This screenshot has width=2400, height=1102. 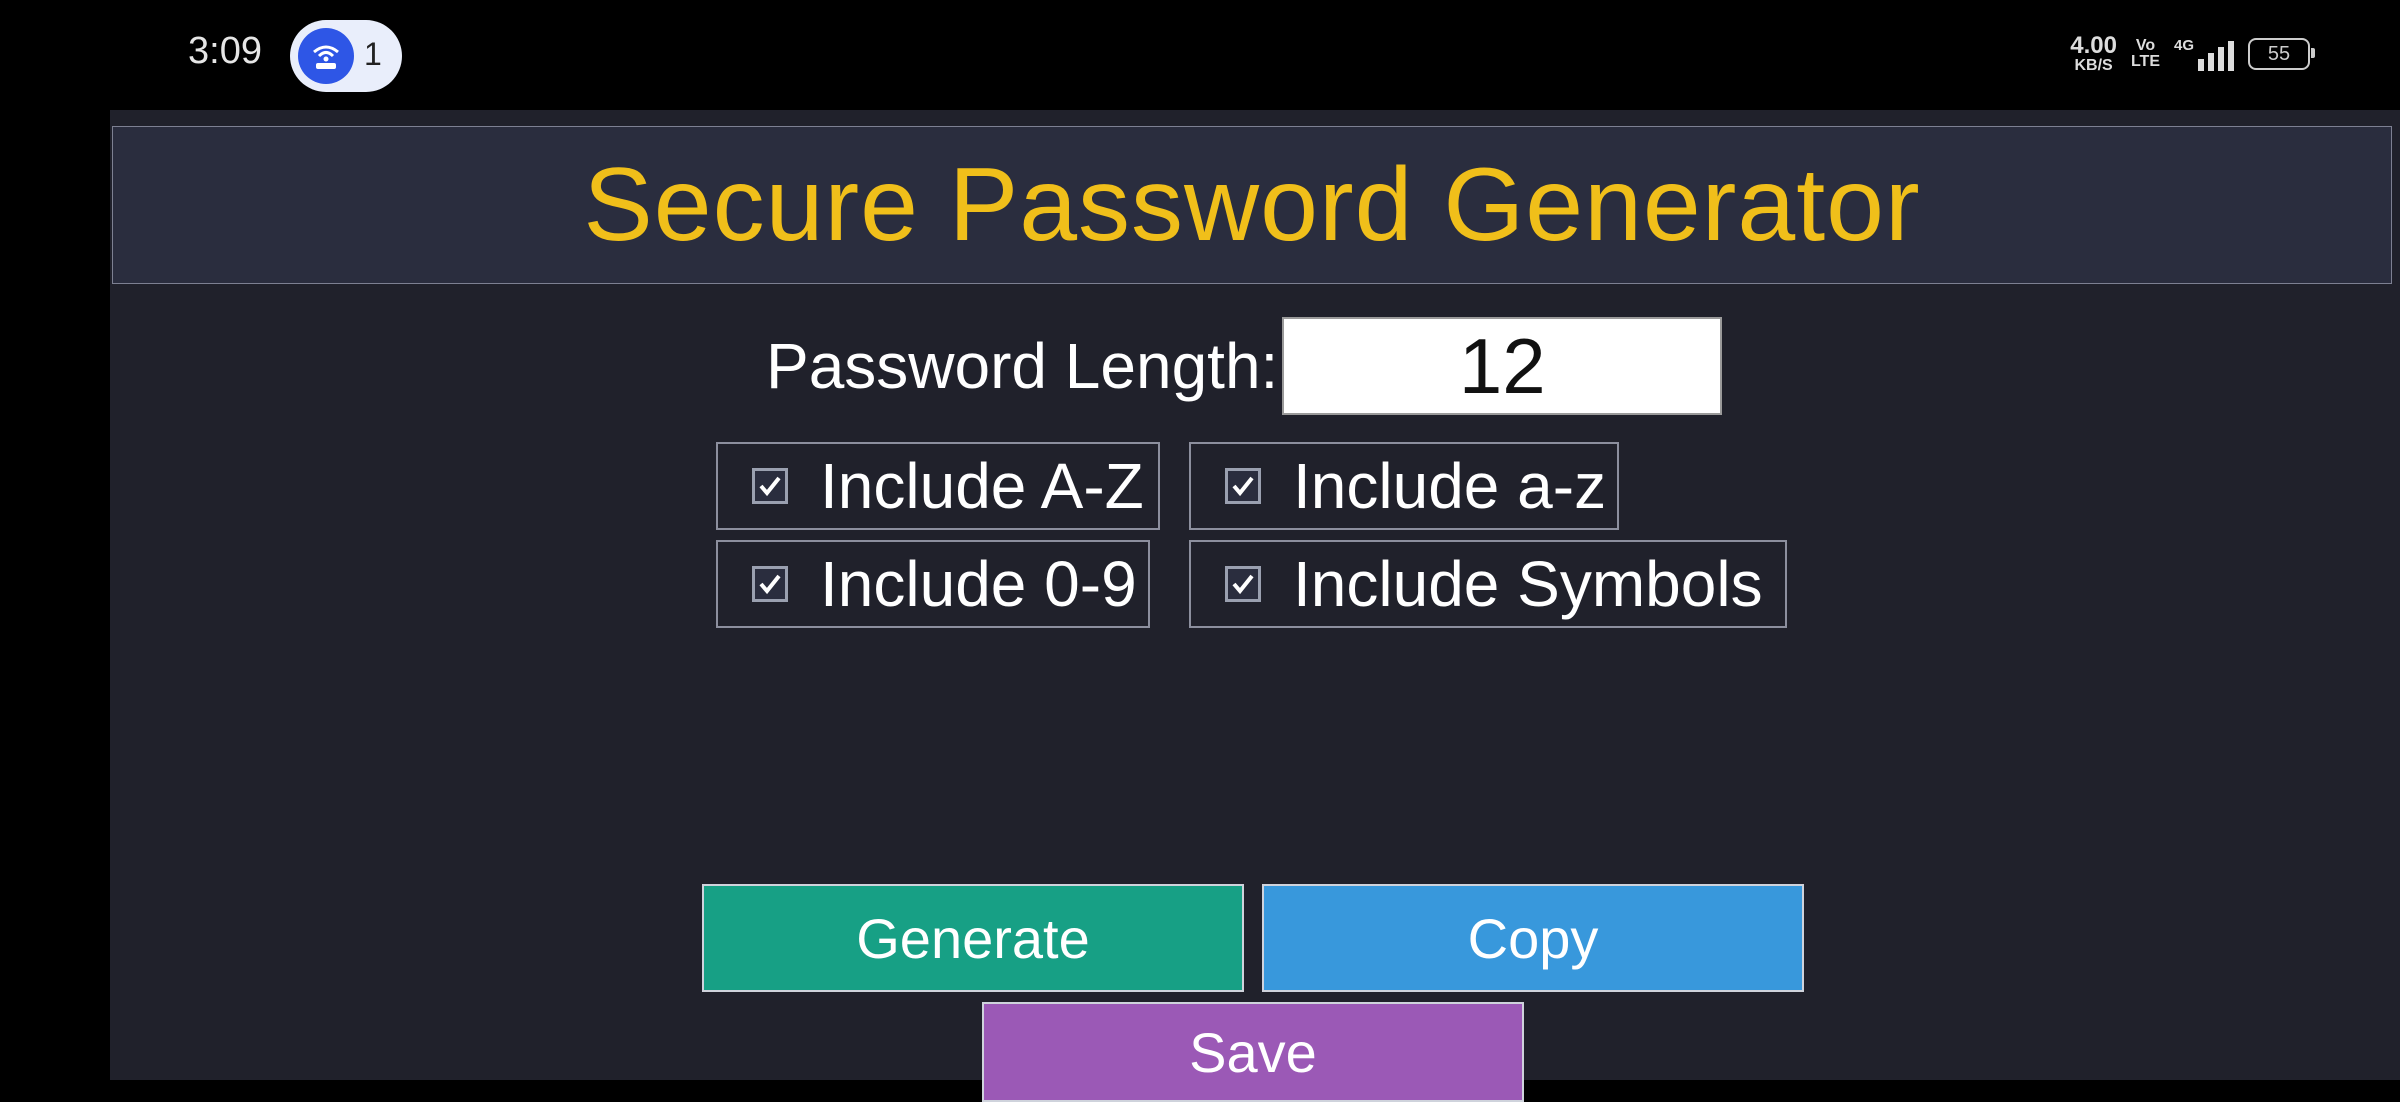 What do you see at coordinates (225, 51) in the screenshot?
I see `status-time: 3:09` at bounding box center [225, 51].